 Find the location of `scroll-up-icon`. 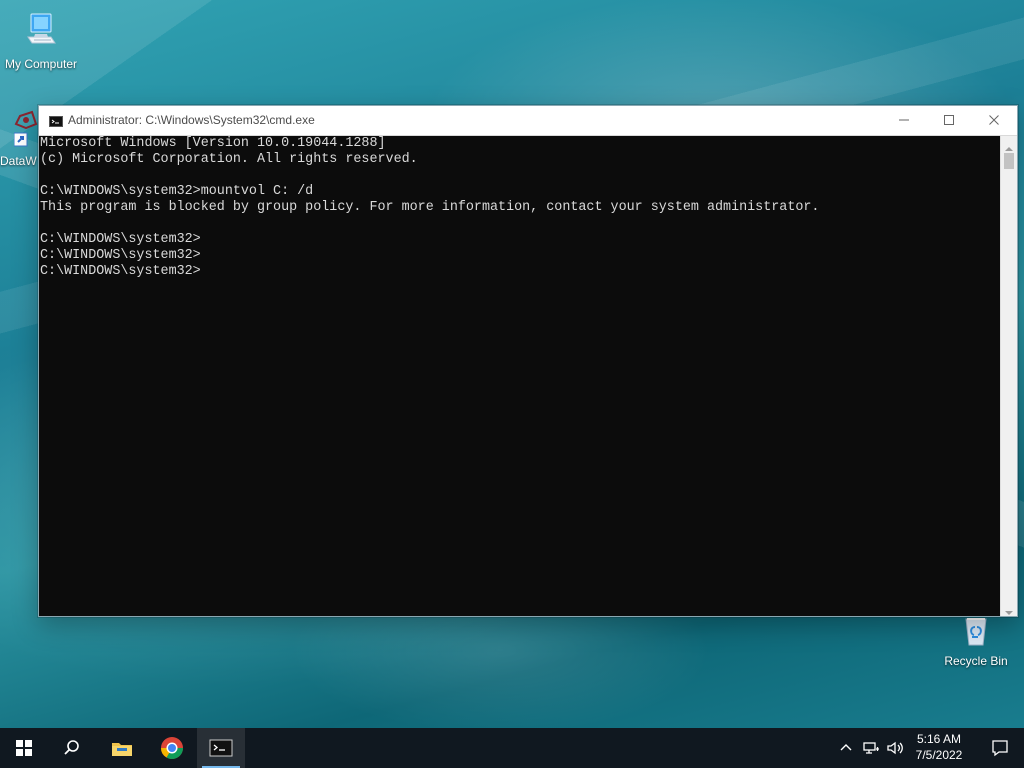

scroll-up-icon is located at coordinates (1009, 145).